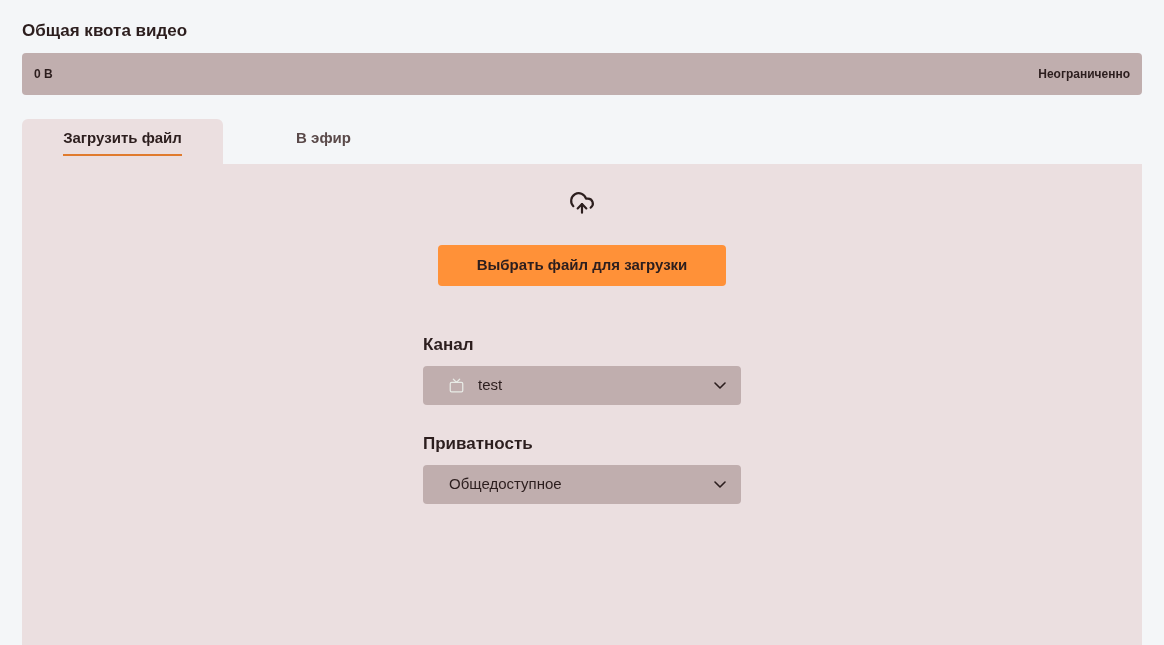  I want to click on select-field: test, so click(582, 385).